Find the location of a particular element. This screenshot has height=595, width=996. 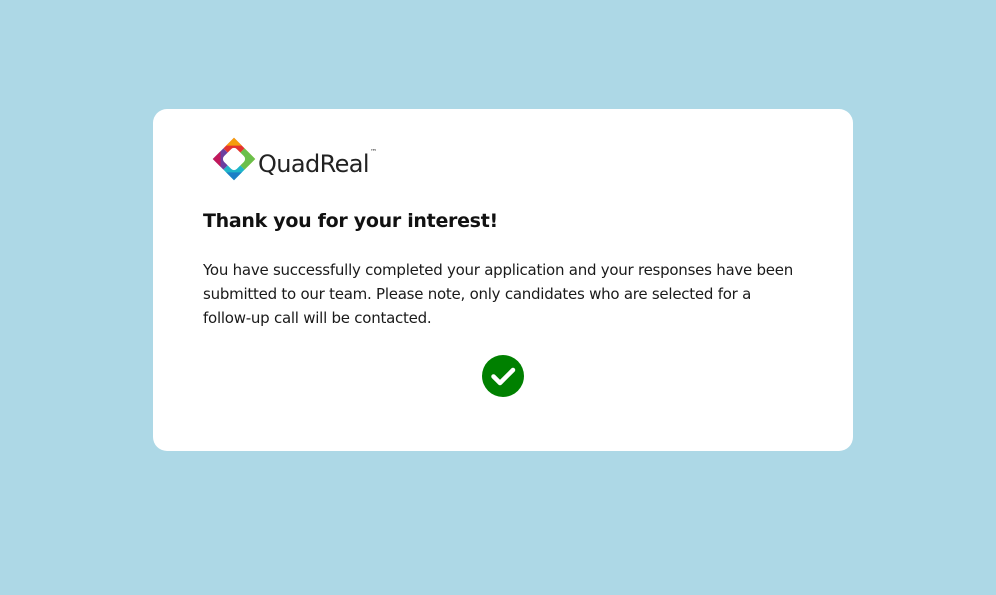

confirmation-heading: Thank you for your interest! is located at coordinates (350, 221).